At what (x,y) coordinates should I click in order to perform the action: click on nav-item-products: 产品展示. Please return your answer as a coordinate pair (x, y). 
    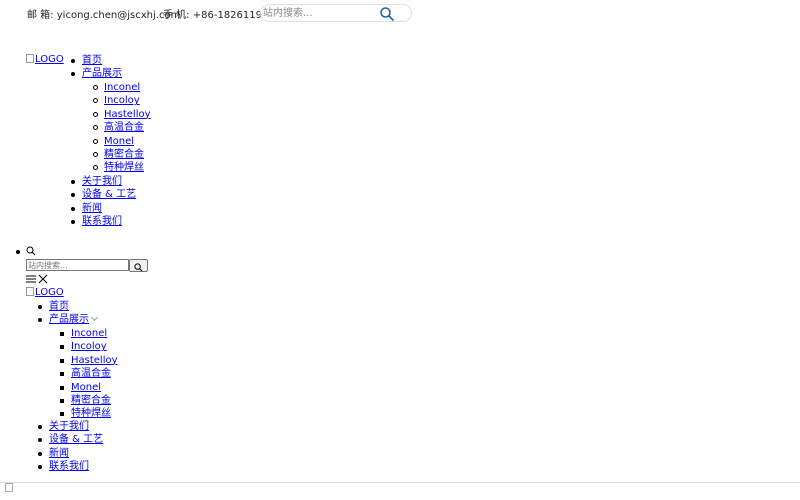
    Looking at the image, I should click on (96, 73).